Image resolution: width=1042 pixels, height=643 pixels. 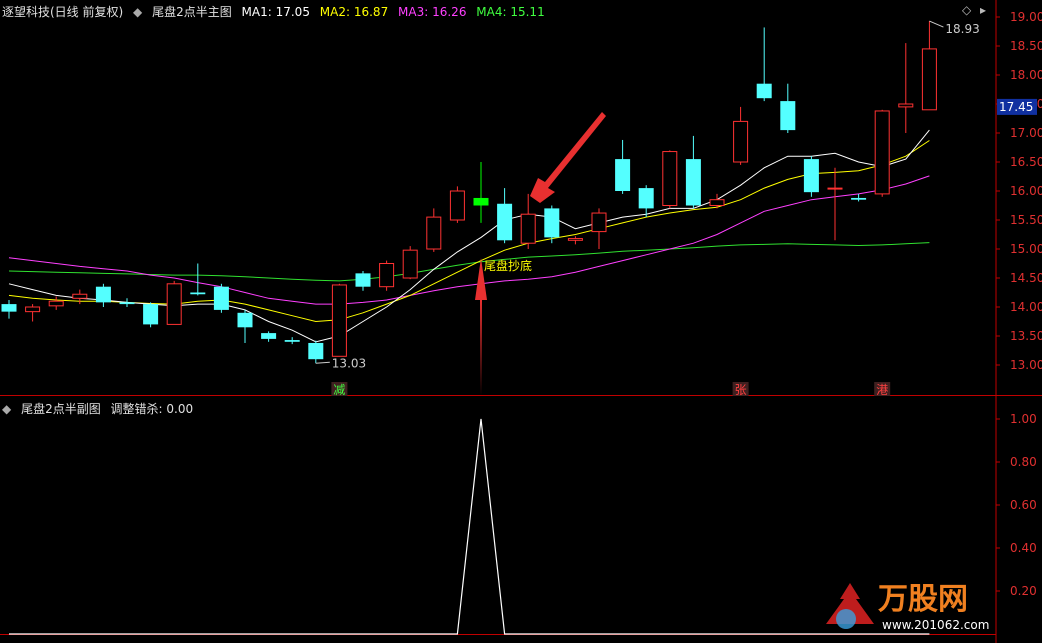 I want to click on site-watermark-logo: 万股网 www.201062.com, so click(x=907, y=607).